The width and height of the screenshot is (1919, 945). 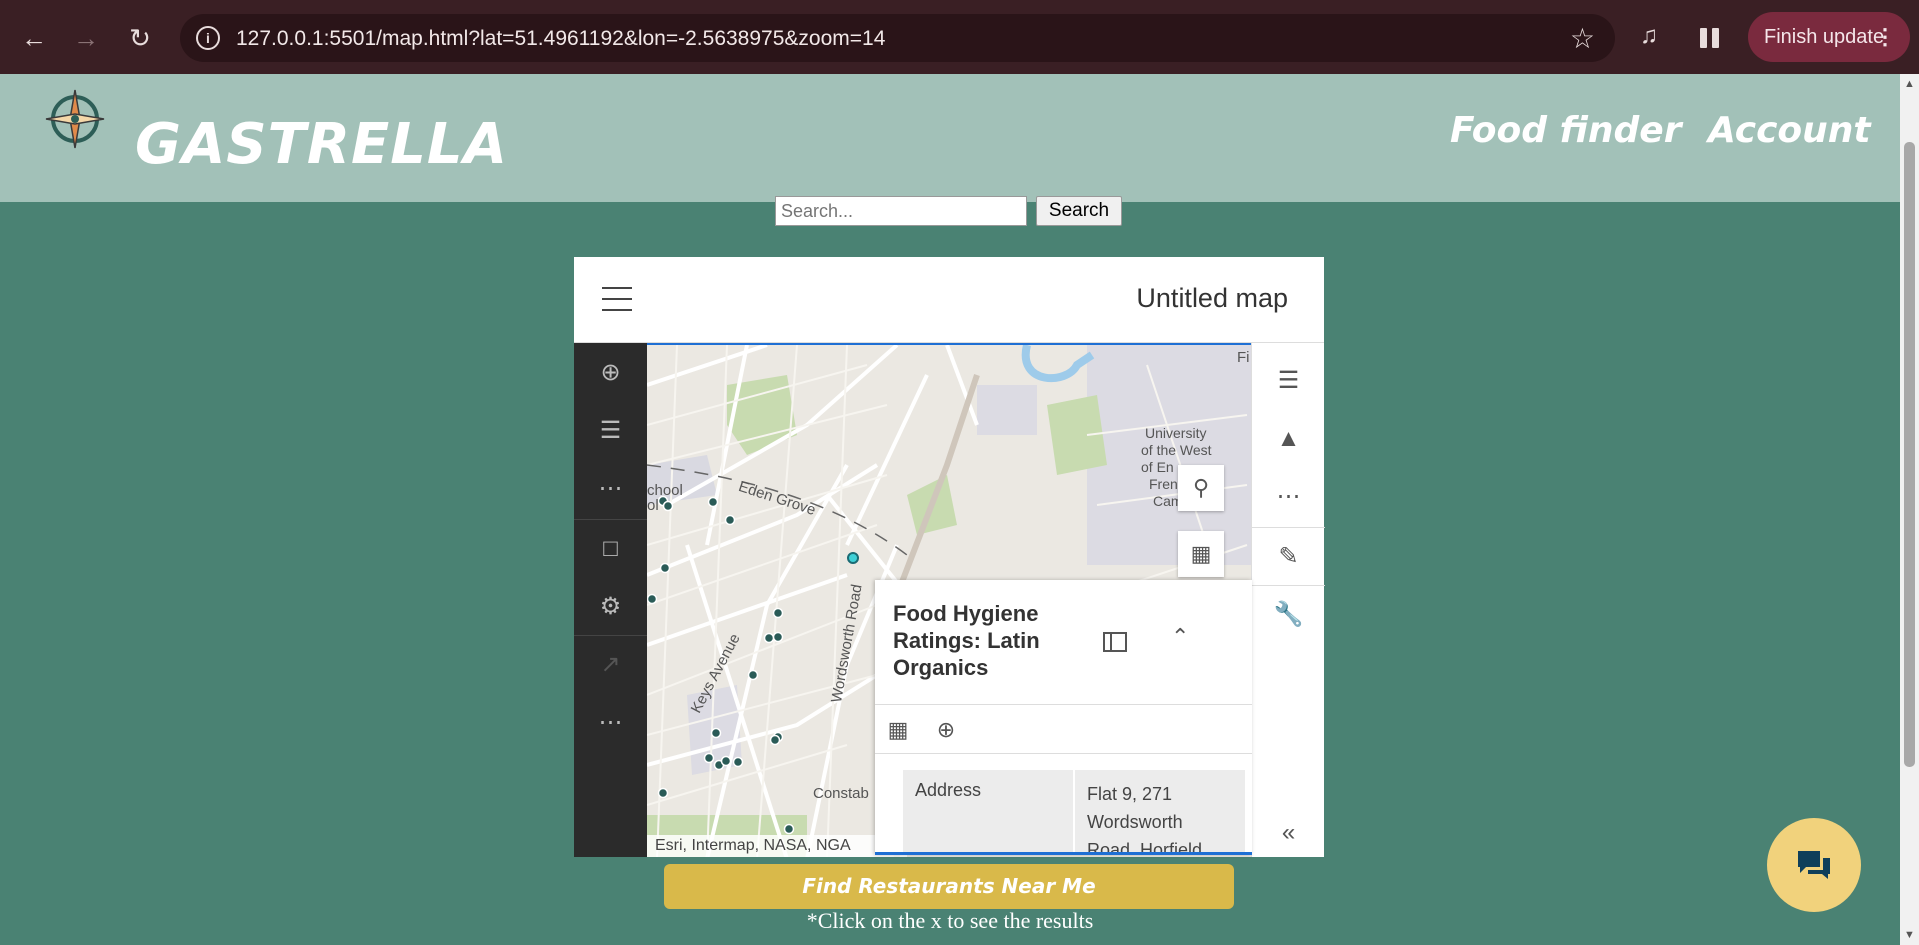 What do you see at coordinates (950, 138) in the screenshot?
I see `site-header: GASTRELLA Food finder Account` at bounding box center [950, 138].